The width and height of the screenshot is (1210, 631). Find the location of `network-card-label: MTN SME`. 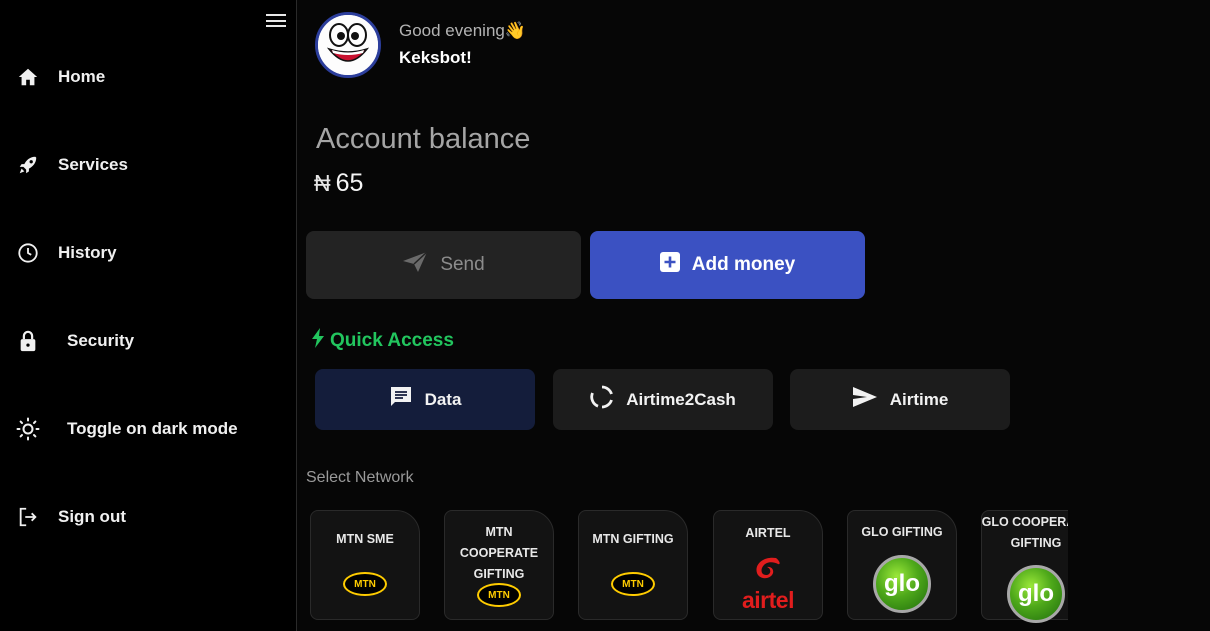

network-card-label: MTN SME is located at coordinates (365, 539).